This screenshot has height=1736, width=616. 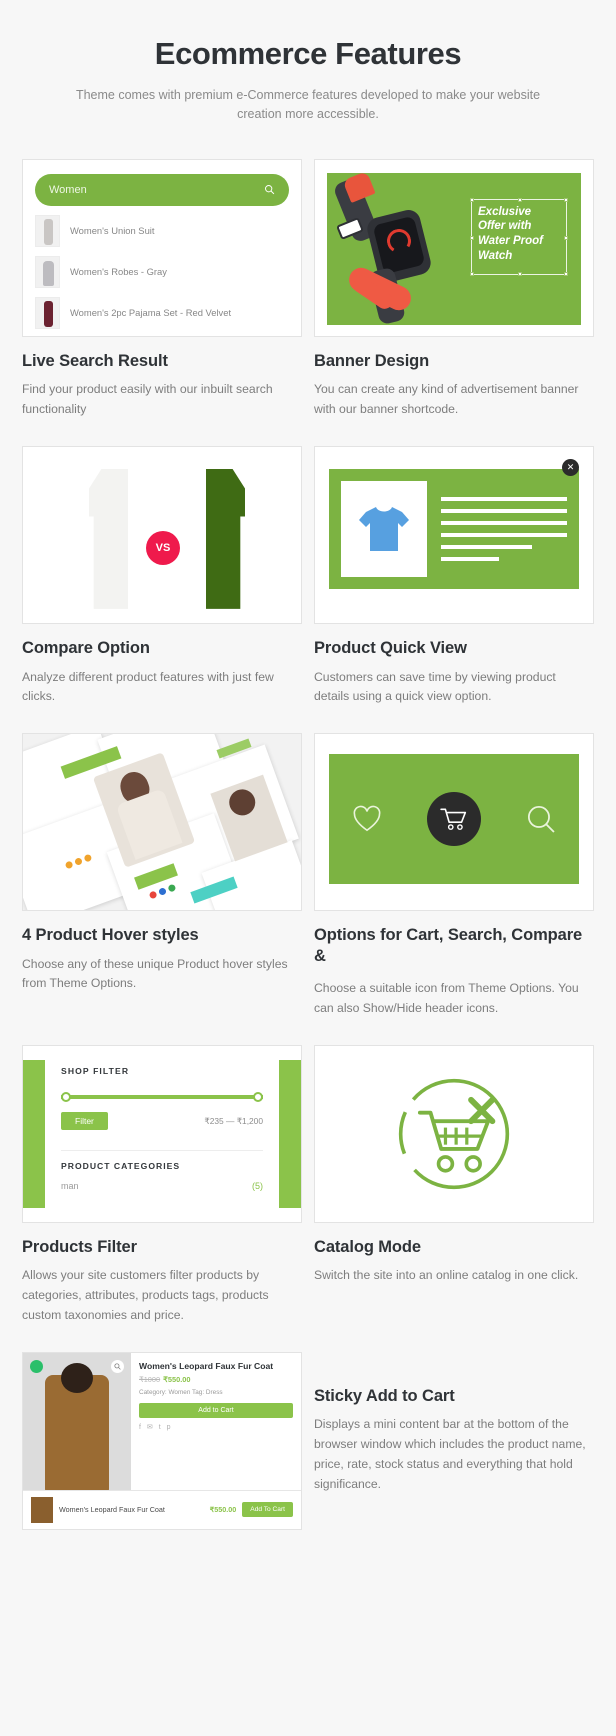 What do you see at coordinates (267, 1510) in the screenshot?
I see `sticky-bar-add-button: Add To Cart` at bounding box center [267, 1510].